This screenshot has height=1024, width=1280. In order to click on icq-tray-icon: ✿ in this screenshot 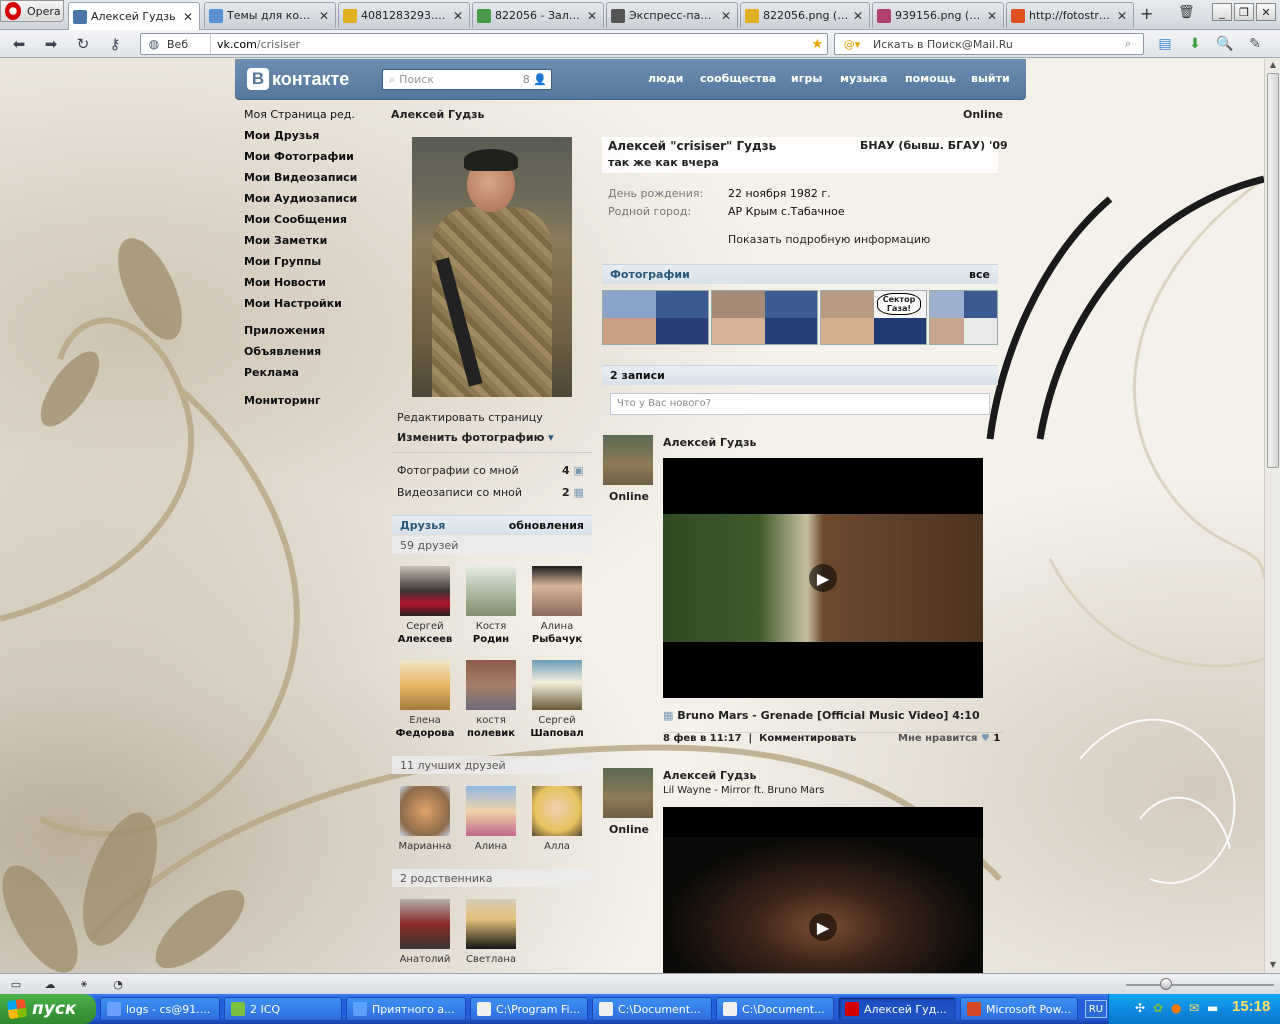, I will do `click(1158, 1008)`.